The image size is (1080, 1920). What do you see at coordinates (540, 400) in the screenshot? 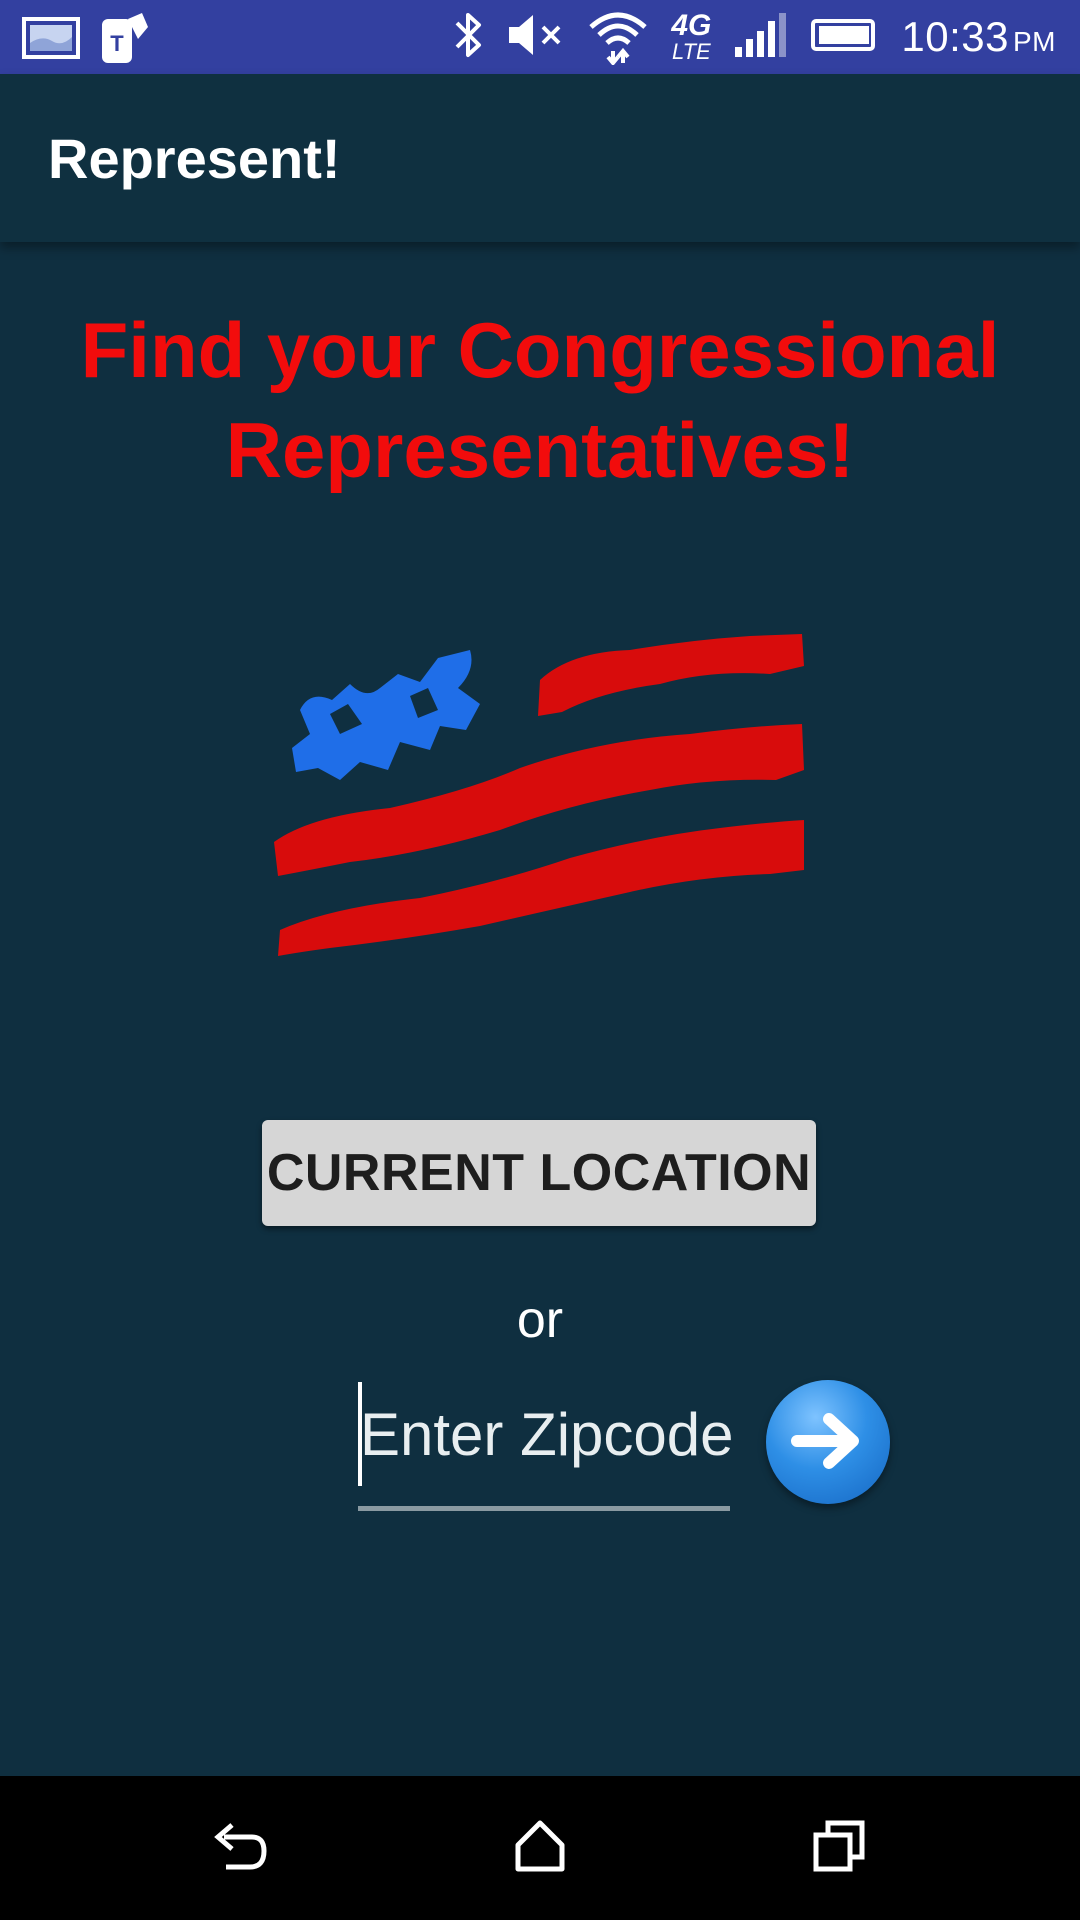
I see `headline: Find your Congressional Representatives!` at bounding box center [540, 400].